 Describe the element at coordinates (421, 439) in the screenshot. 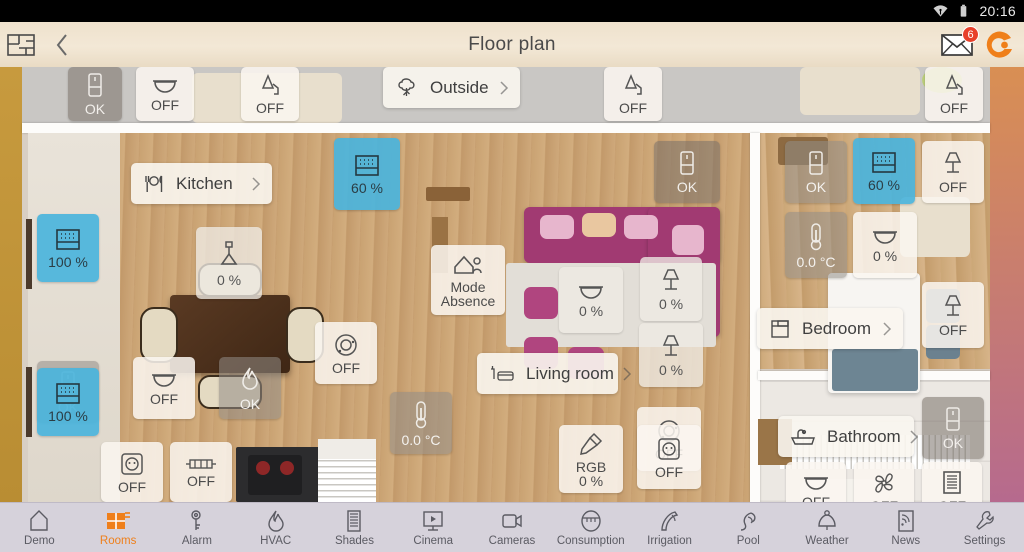

I see `widget-value: 0.0 °C` at that location.